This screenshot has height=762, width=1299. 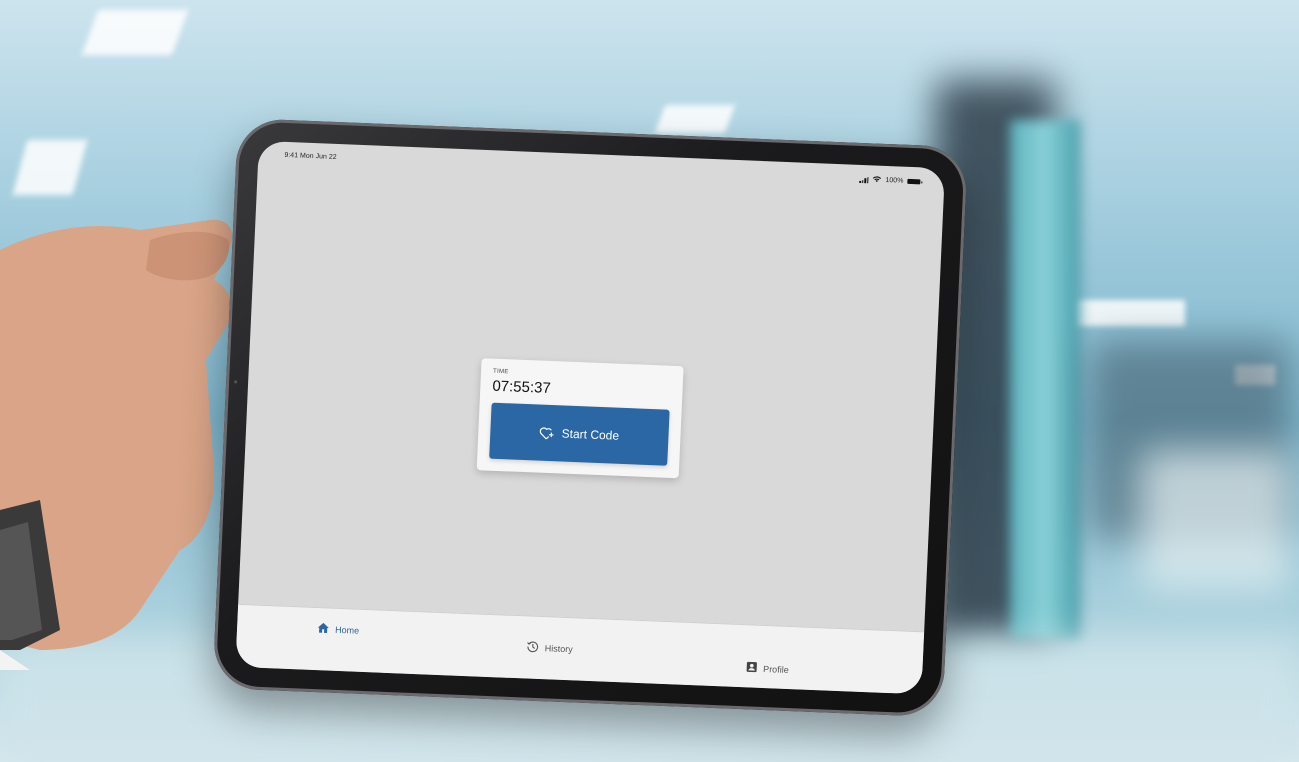 What do you see at coordinates (318, 157) in the screenshot?
I see `status-date: Mon Jun 22` at bounding box center [318, 157].